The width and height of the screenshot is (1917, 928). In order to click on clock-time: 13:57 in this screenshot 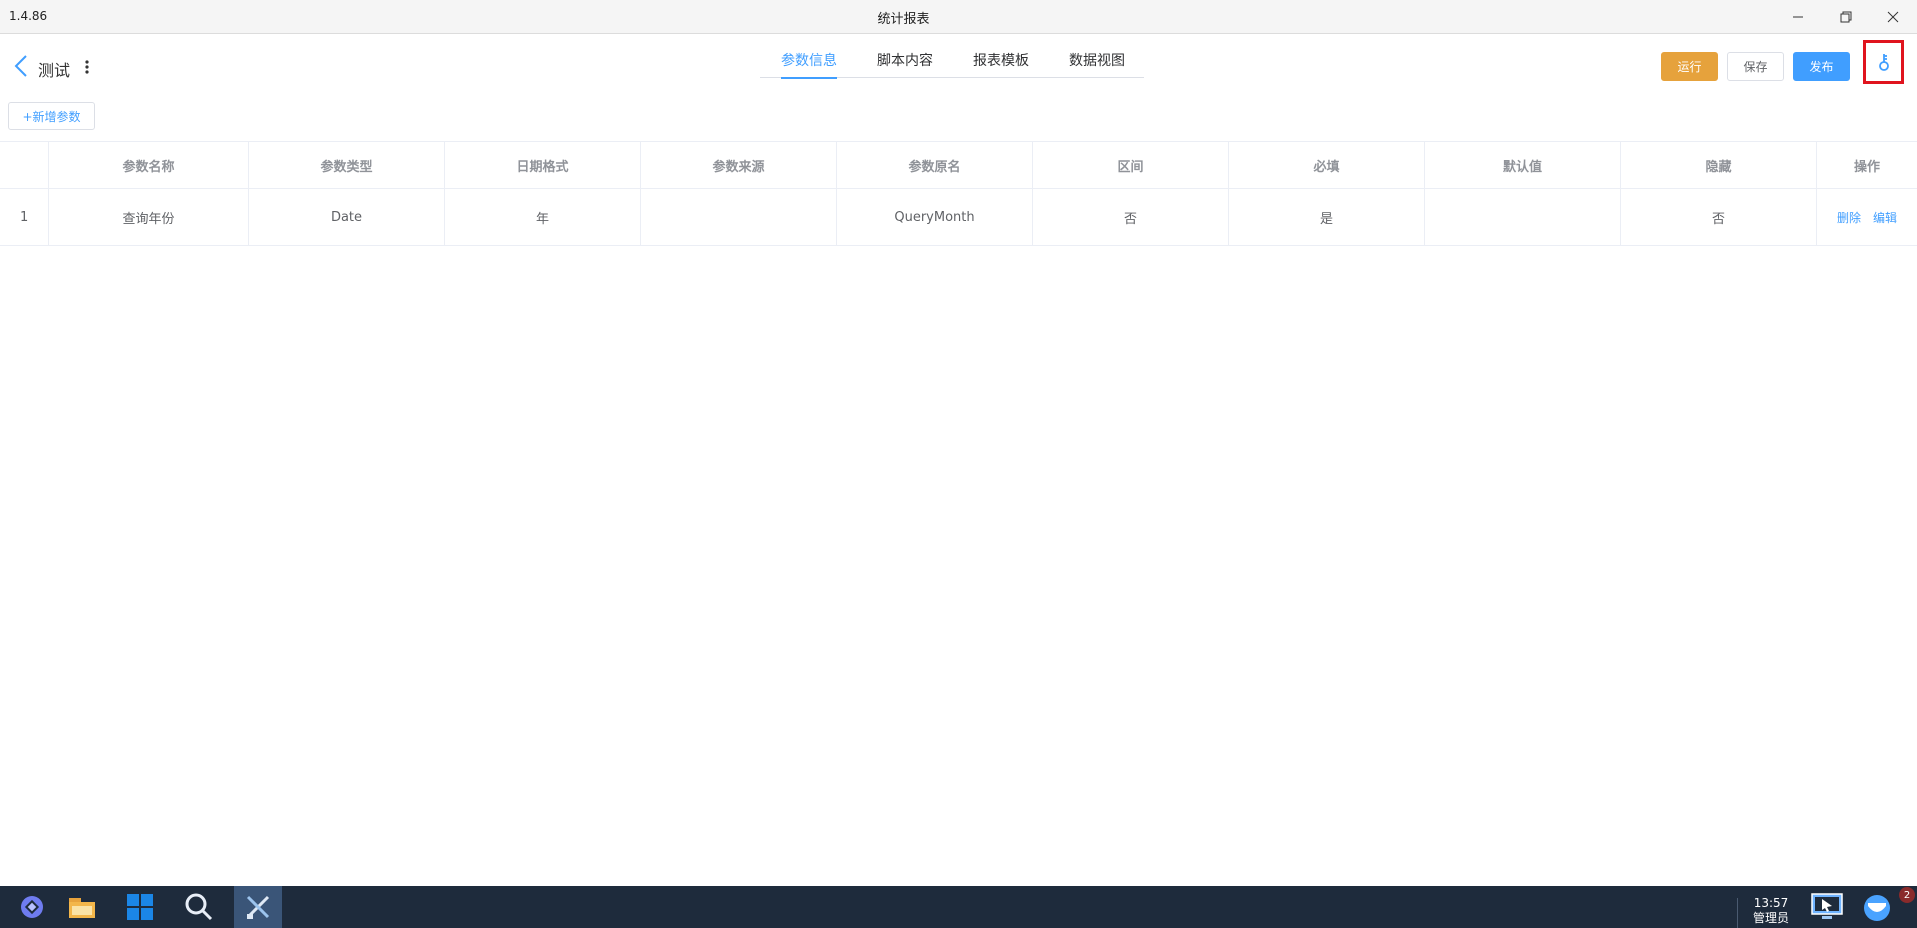, I will do `click(1771, 903)`.